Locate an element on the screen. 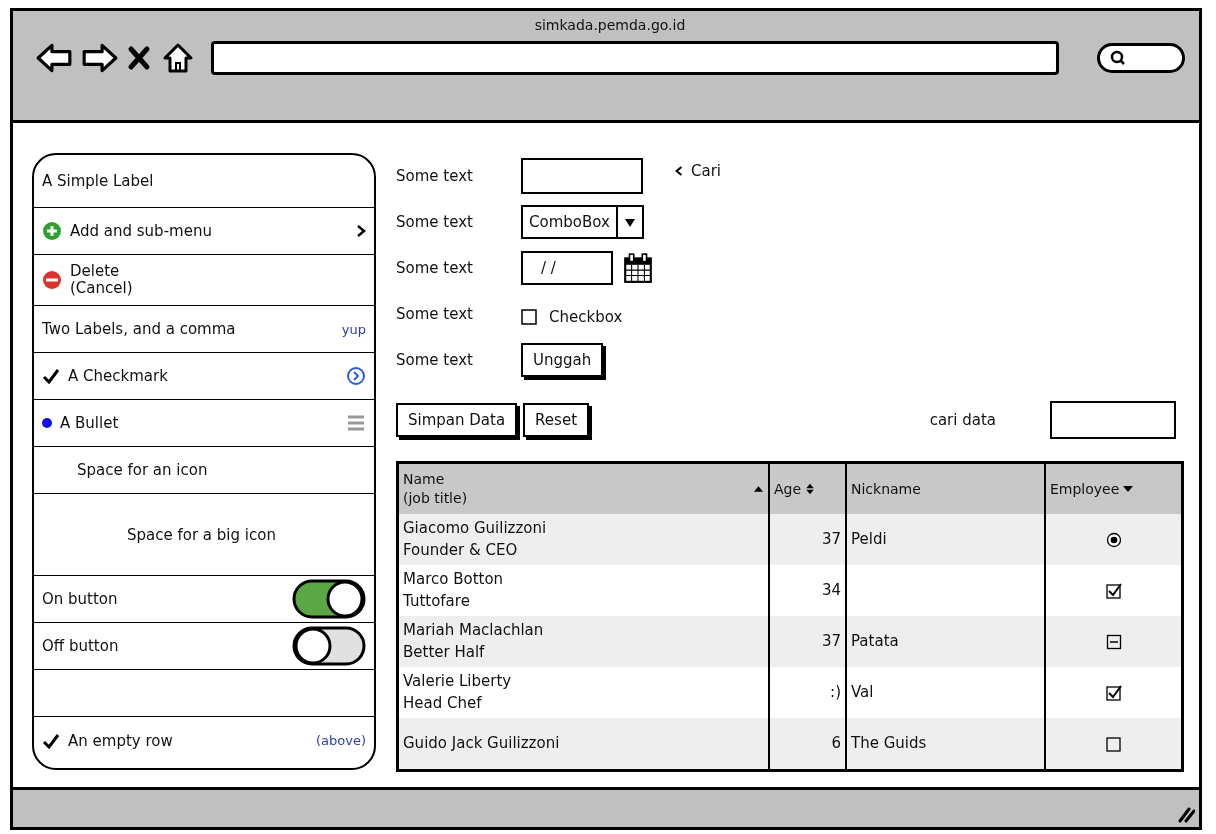  toggle-row: On button is located at coordinates (204, 599).